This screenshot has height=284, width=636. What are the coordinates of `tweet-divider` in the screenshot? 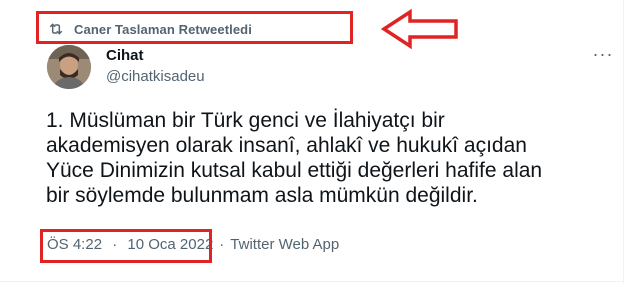 It's located at (312, 281).